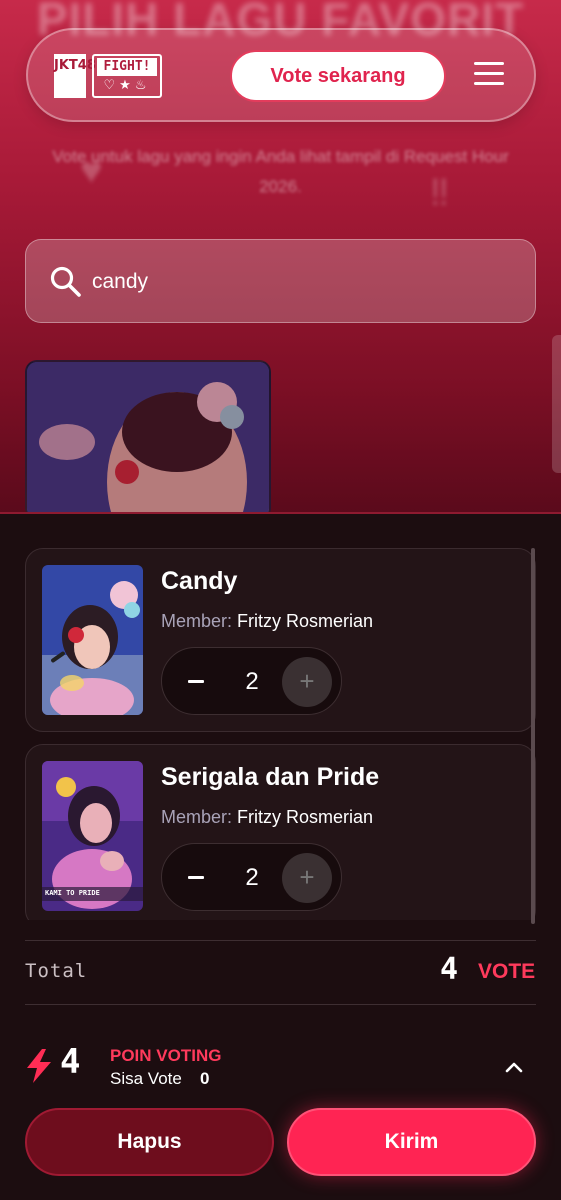 This screenshot has height=1200, width=561. I want to click on hamburger-menu-icon, so click(489, 74).